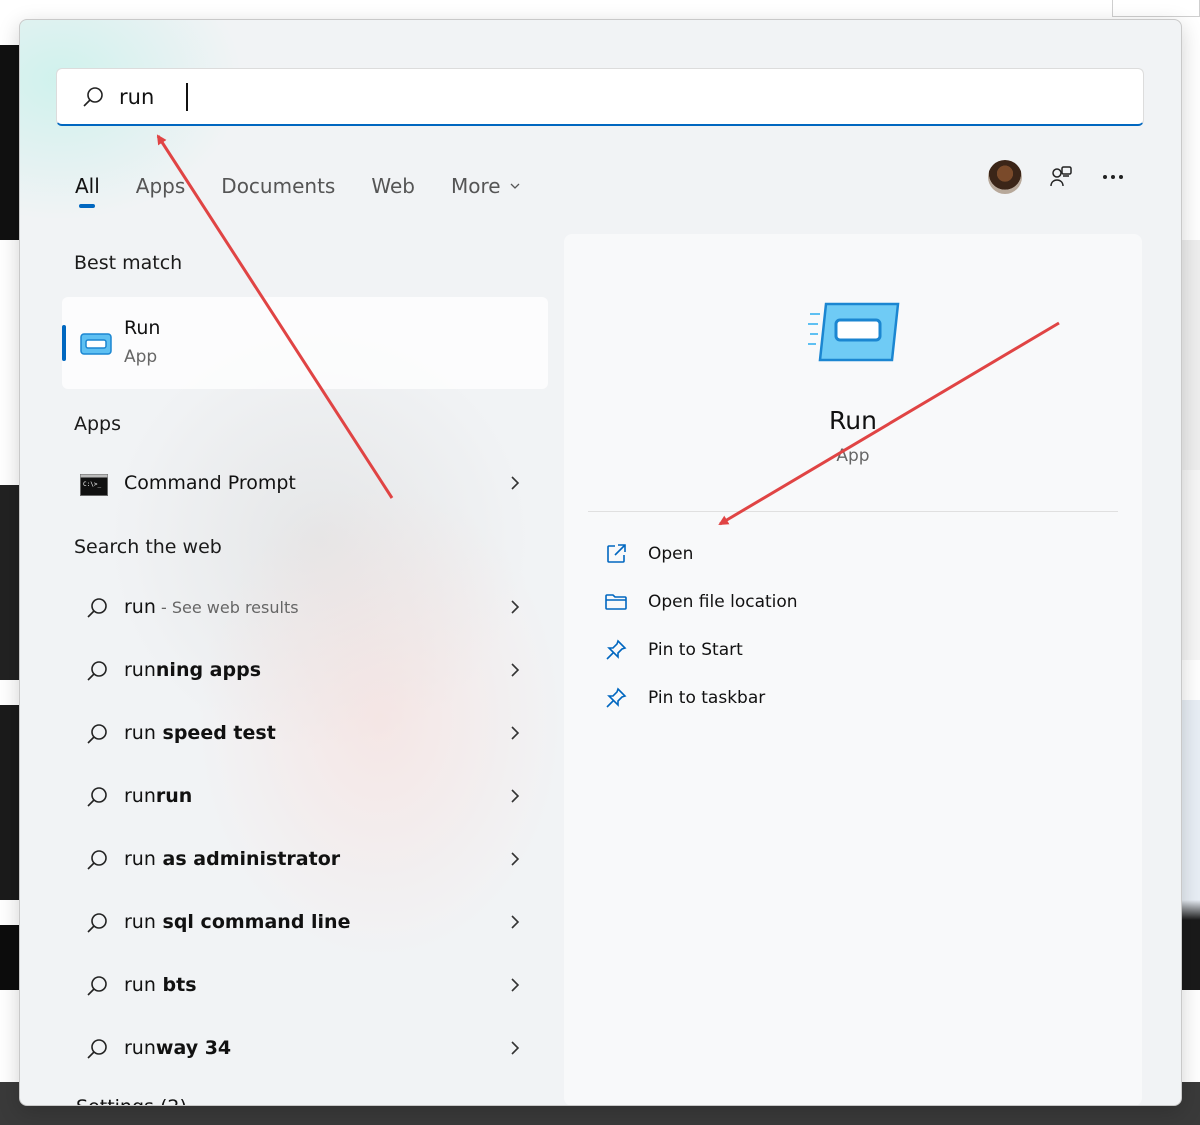 The width and height of the screenshot is (1200, 1125). I want to click on tab-documents: Documents, so click(278, 186).